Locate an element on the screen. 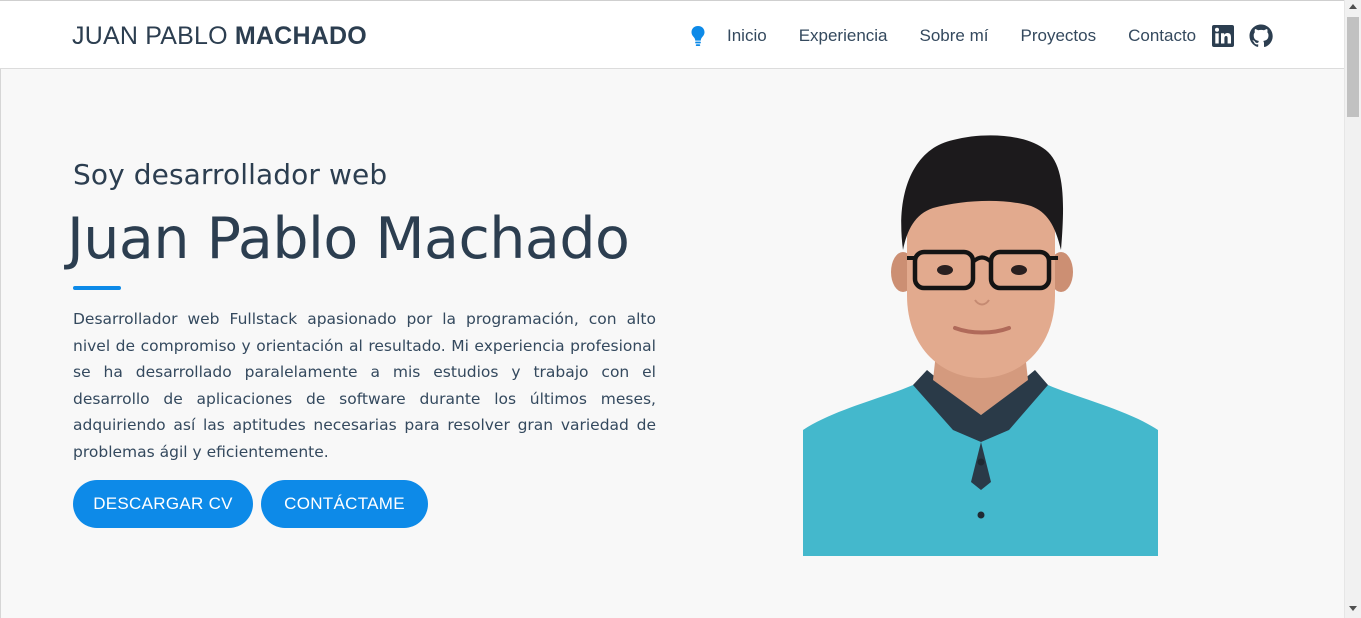 The width and height of the screenshot is (1361, 618). hero-subtitle: Soy desarrollador web is located at coordinates (230, 174).